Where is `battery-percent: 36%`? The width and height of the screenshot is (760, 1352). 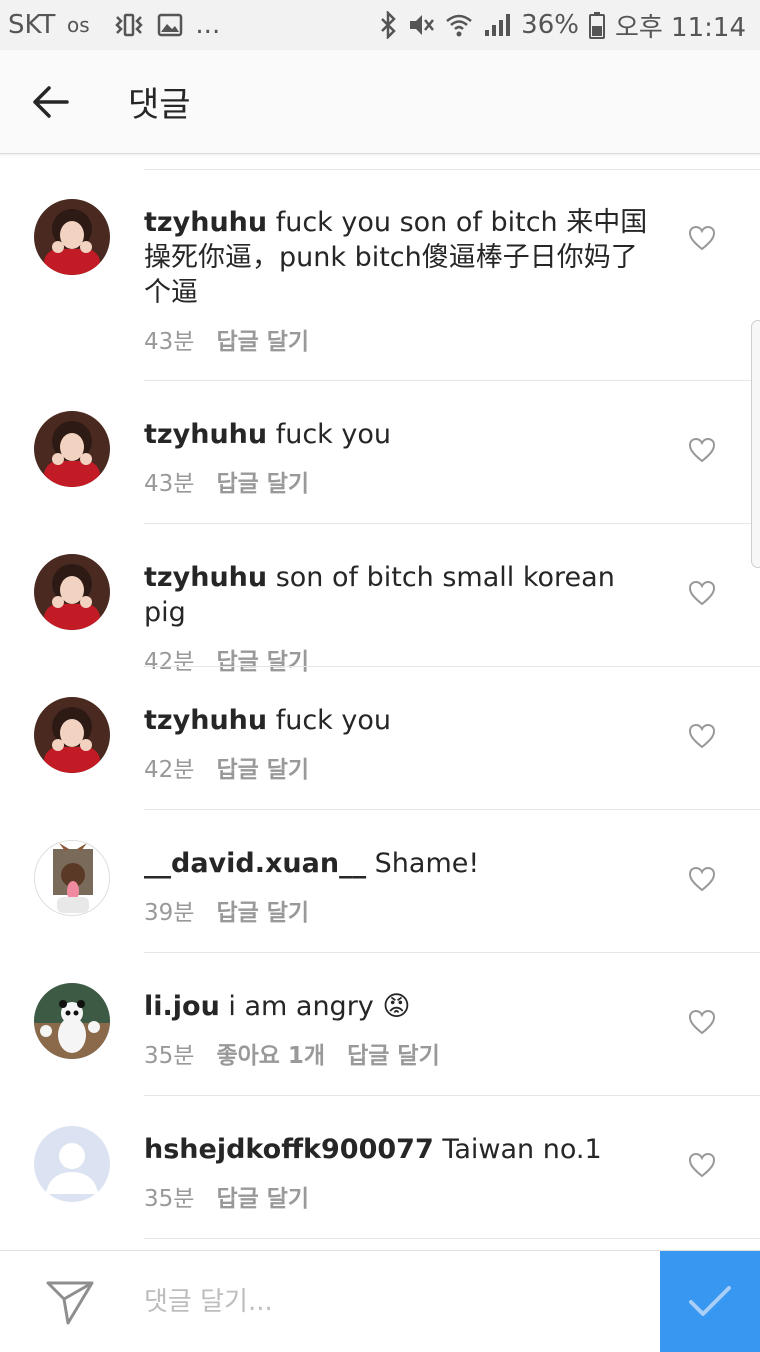 battery-percent: 36% is located at coordinates (550, 25).